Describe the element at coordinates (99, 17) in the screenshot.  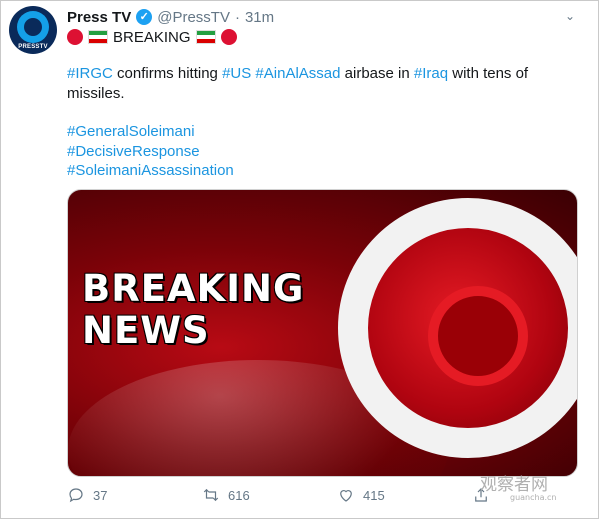
I see `display-name: Press TV` at that location.